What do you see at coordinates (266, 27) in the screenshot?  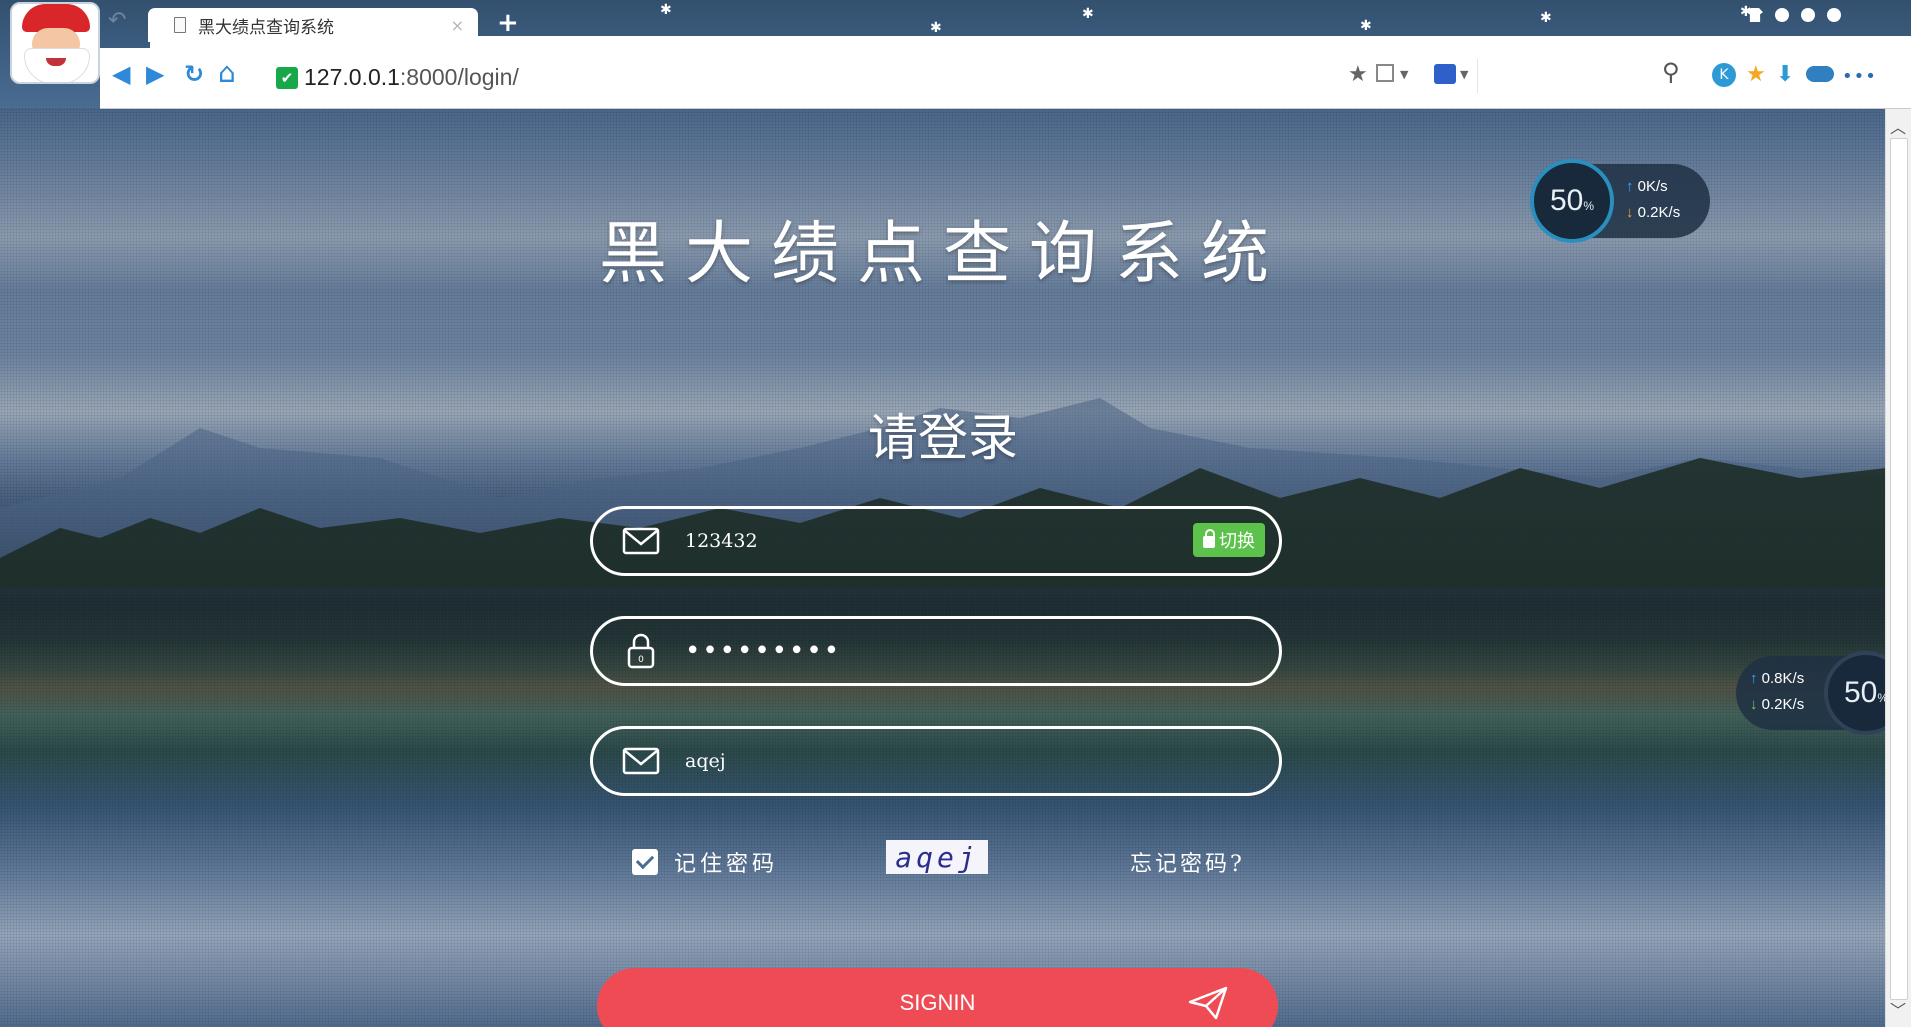 I see `tab-title: 黑大绩点查询系统` at bounding box center [266, 27].